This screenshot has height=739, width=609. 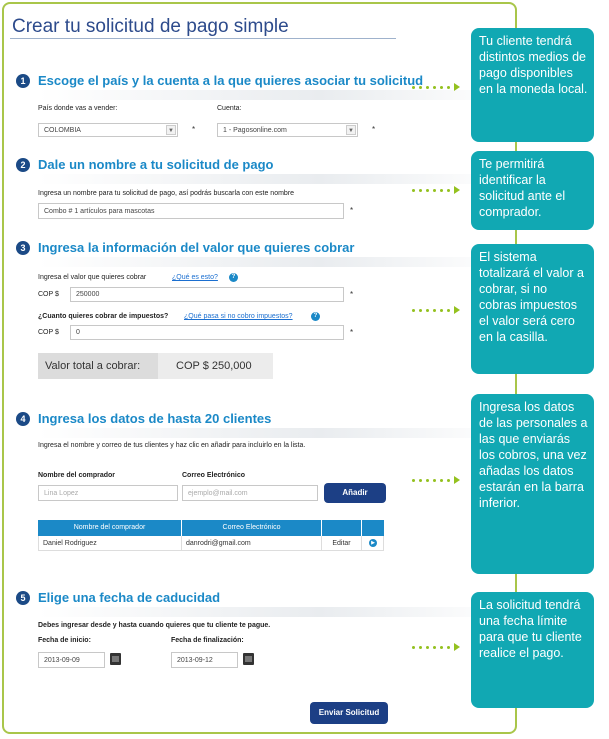 I want to click on value-help-link: ¿Qué es esto?, so click(x=195, y=277).